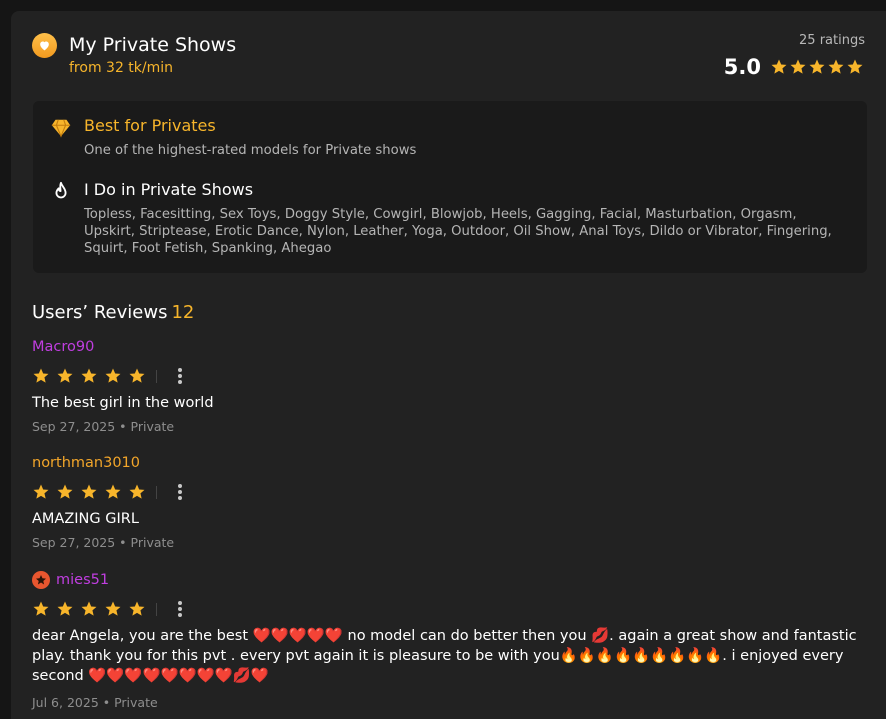 Image resolution: width=886 pixels, height=719 pixels. I want to click on review-username: mies51, so click(82, 580).